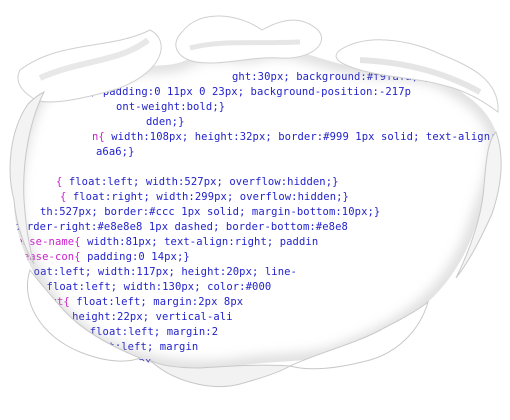 This screenshot has width=510, height=420. Describe the element at coordinates (27, 177) in the screenshot. I see `paper-flap-left` at that location.